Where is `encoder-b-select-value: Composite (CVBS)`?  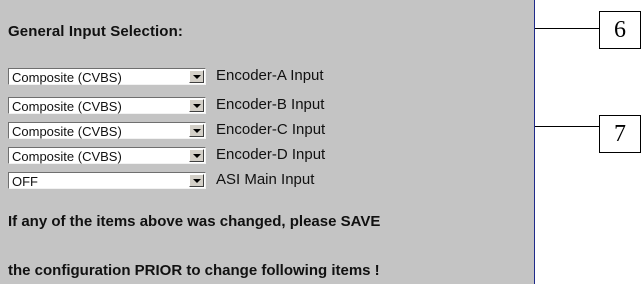
encoder-b-select-value: Composite (CVBS) is located at coordinates (67, 106).